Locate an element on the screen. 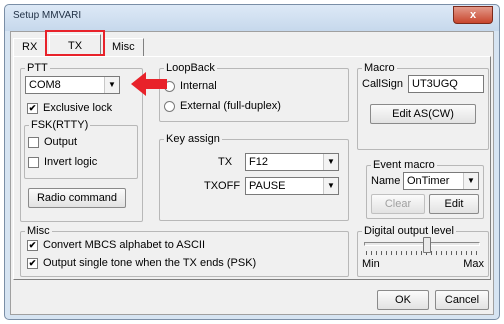  txoff-key-select: PAUSE ▼ is located at coordinates (292, 186).